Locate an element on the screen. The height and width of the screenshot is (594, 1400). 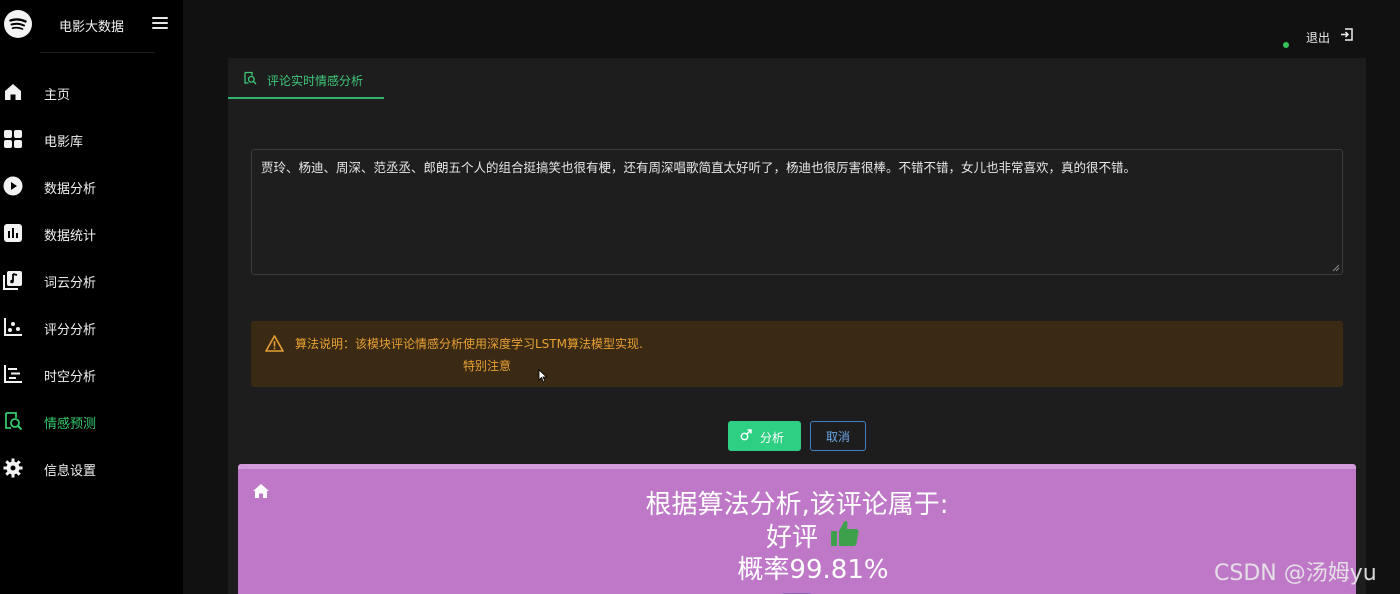
brand-divider is located at coordinates (97, 52).